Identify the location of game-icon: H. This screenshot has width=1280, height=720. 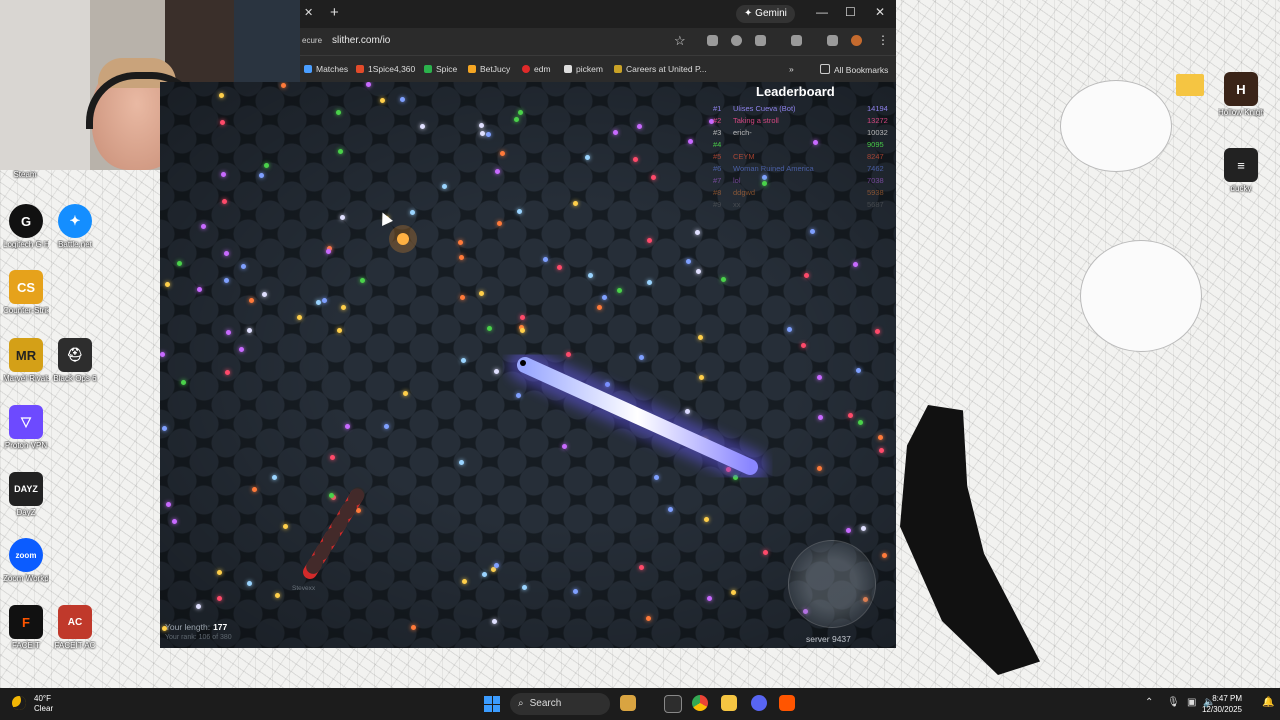
(1241, 89).